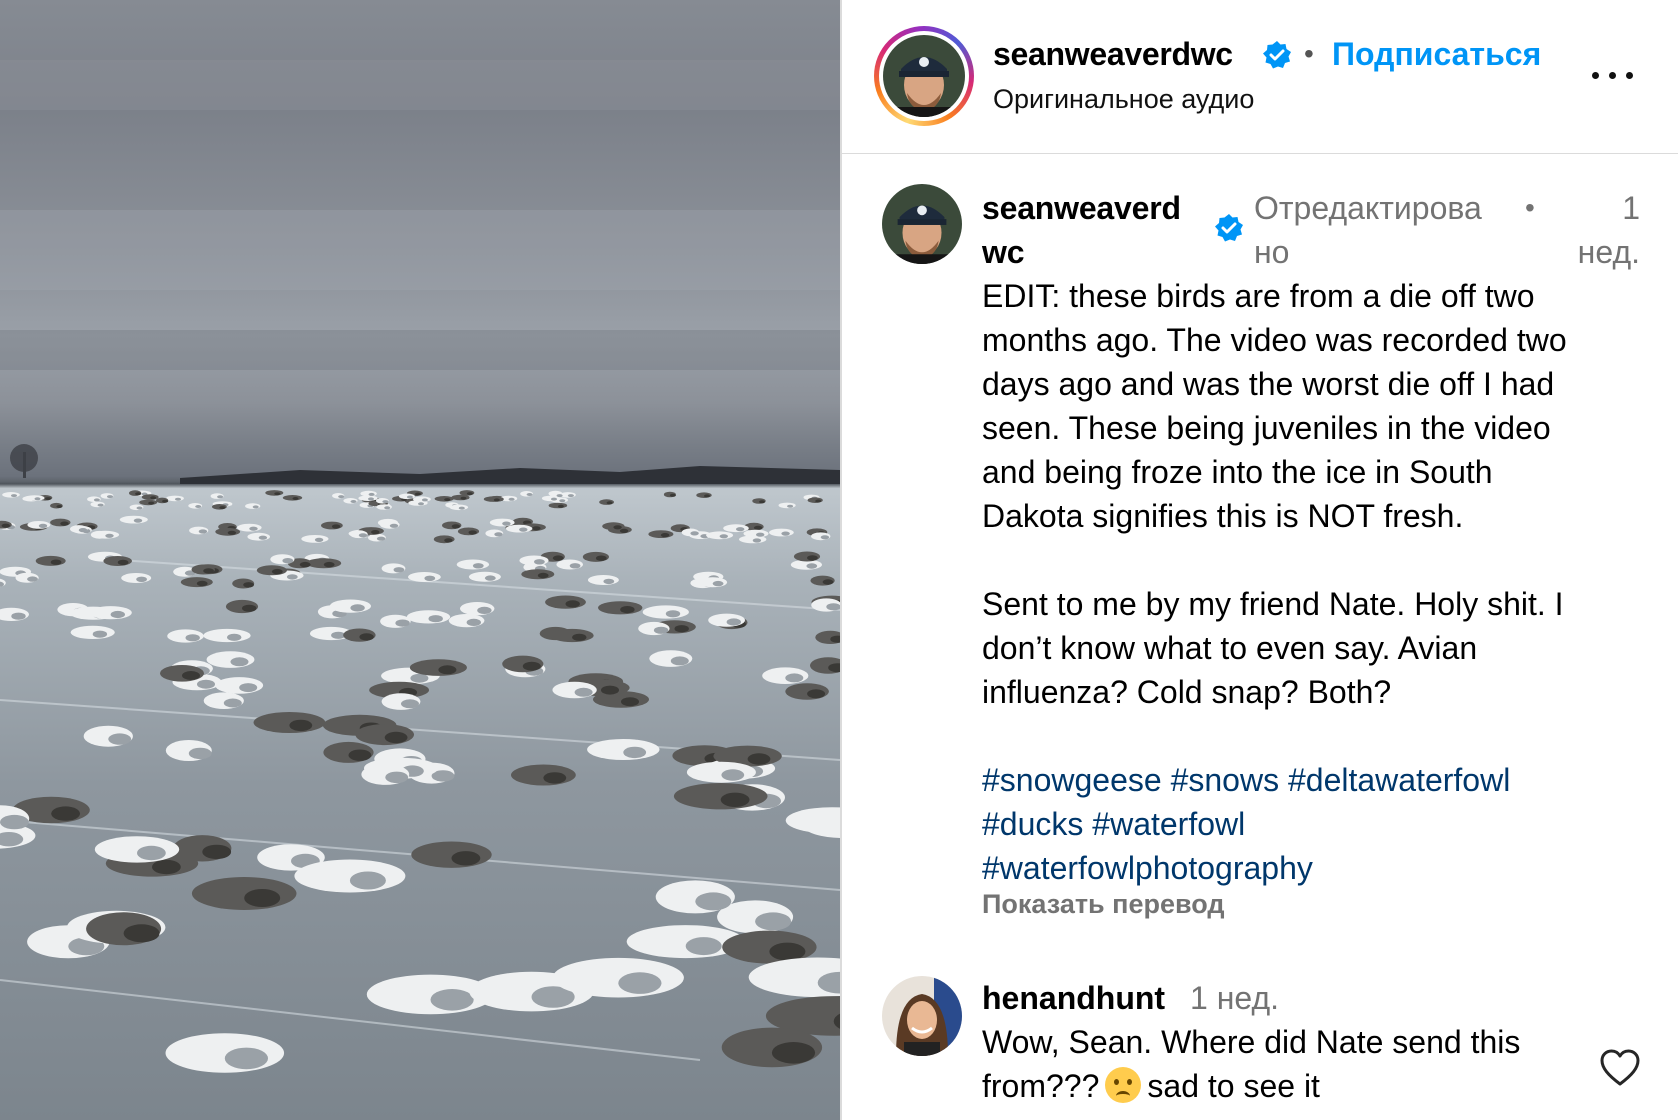  I want to click on story-ring, so click(924, 76).